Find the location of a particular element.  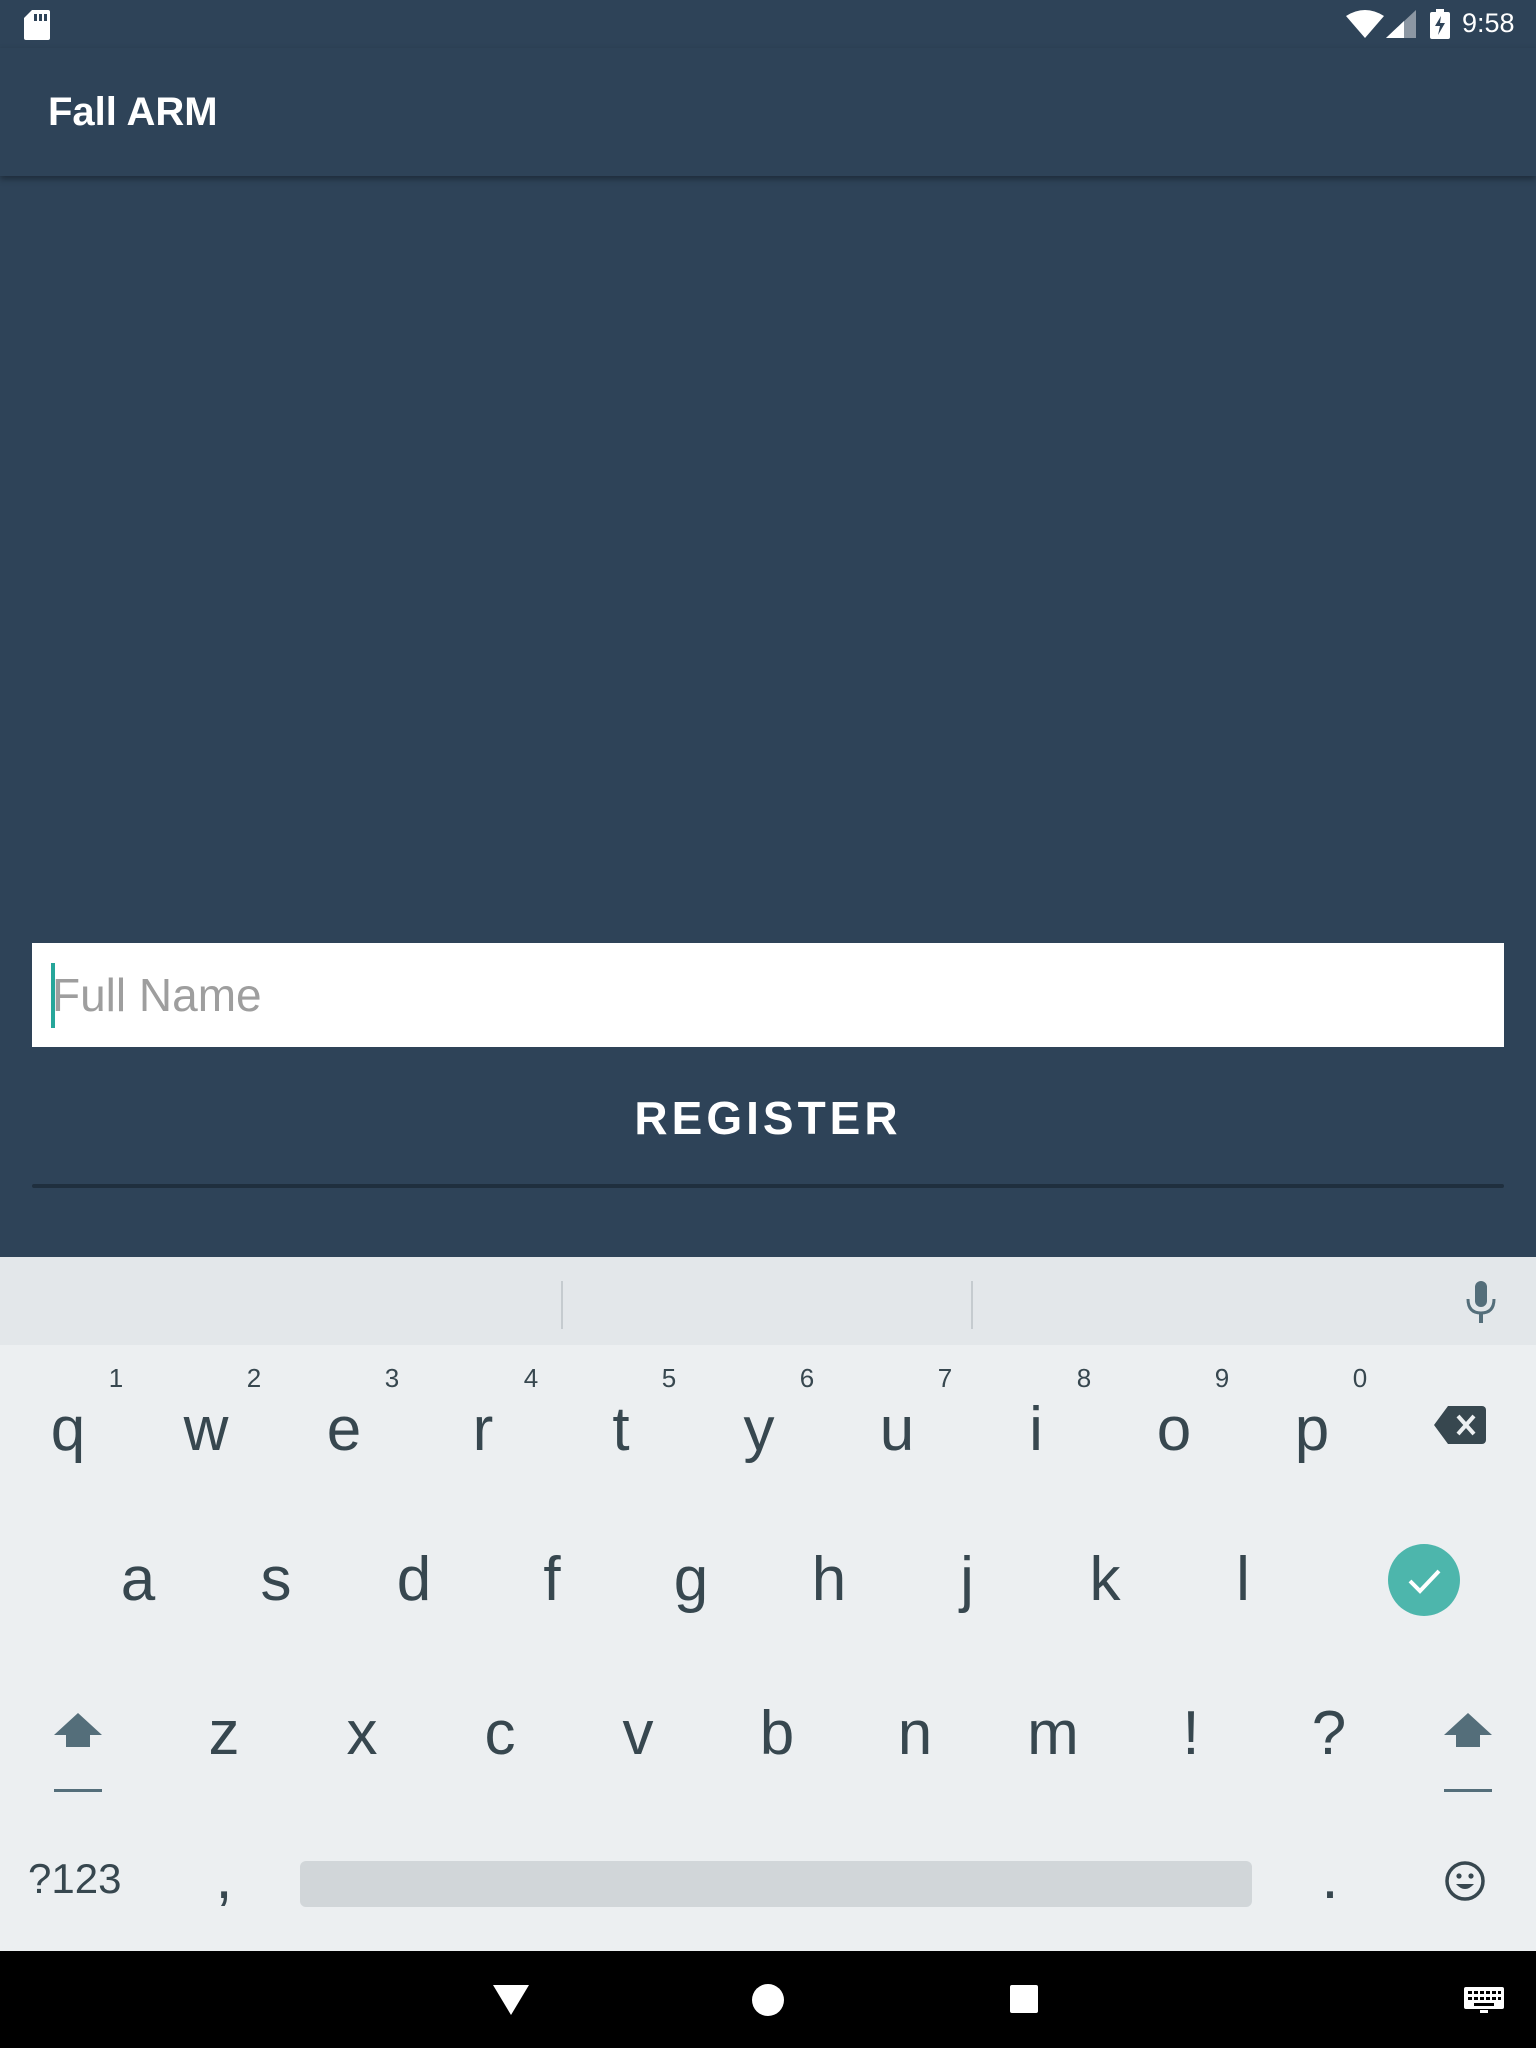

key-hint: 8 is located at coordinates (1084, 1378).